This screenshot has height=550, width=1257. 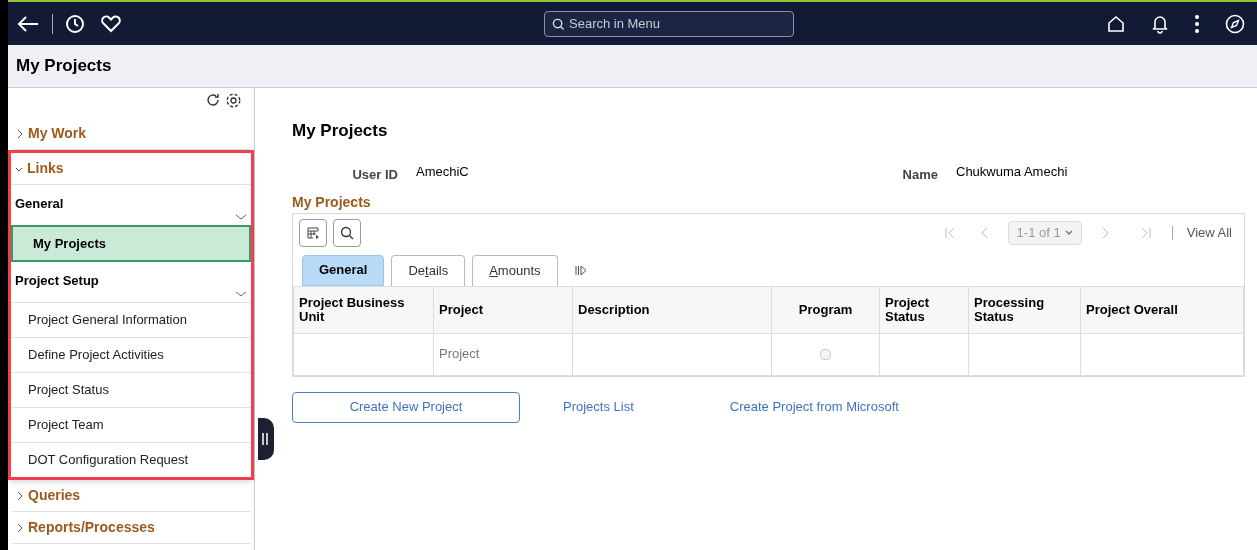 I want to click on search-button, so click(x=347, y=232).